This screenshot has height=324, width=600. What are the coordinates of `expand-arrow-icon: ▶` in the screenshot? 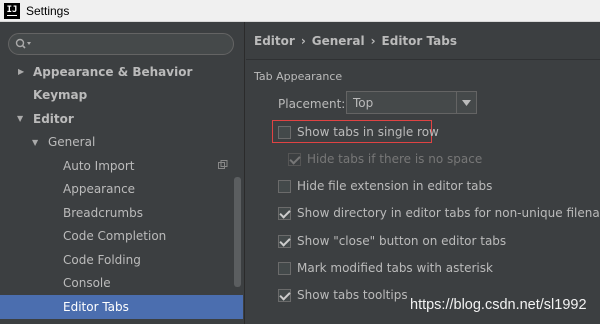 It's located at (21, 71).